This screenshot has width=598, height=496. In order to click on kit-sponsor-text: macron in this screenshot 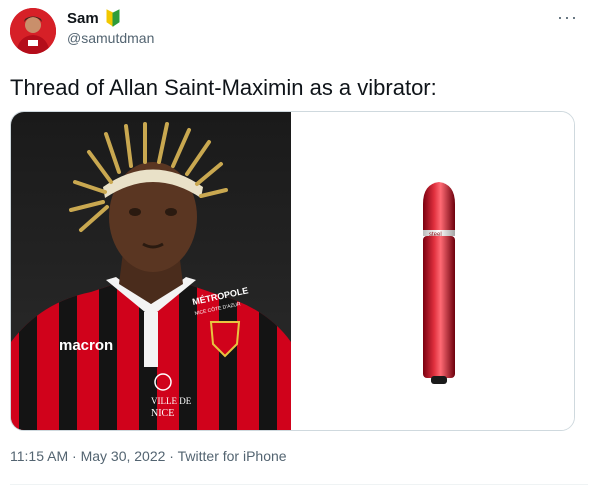, I will do `click(86, 345)`.